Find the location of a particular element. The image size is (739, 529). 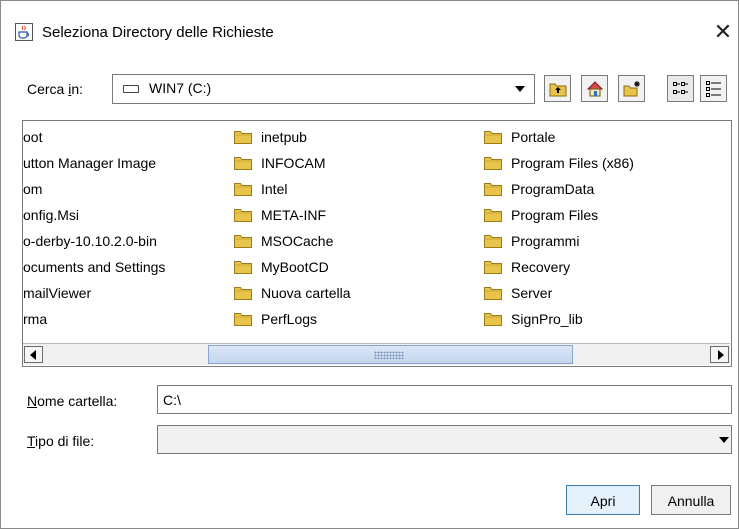

folder-name: inetpub is located at coordinates (284, 137).